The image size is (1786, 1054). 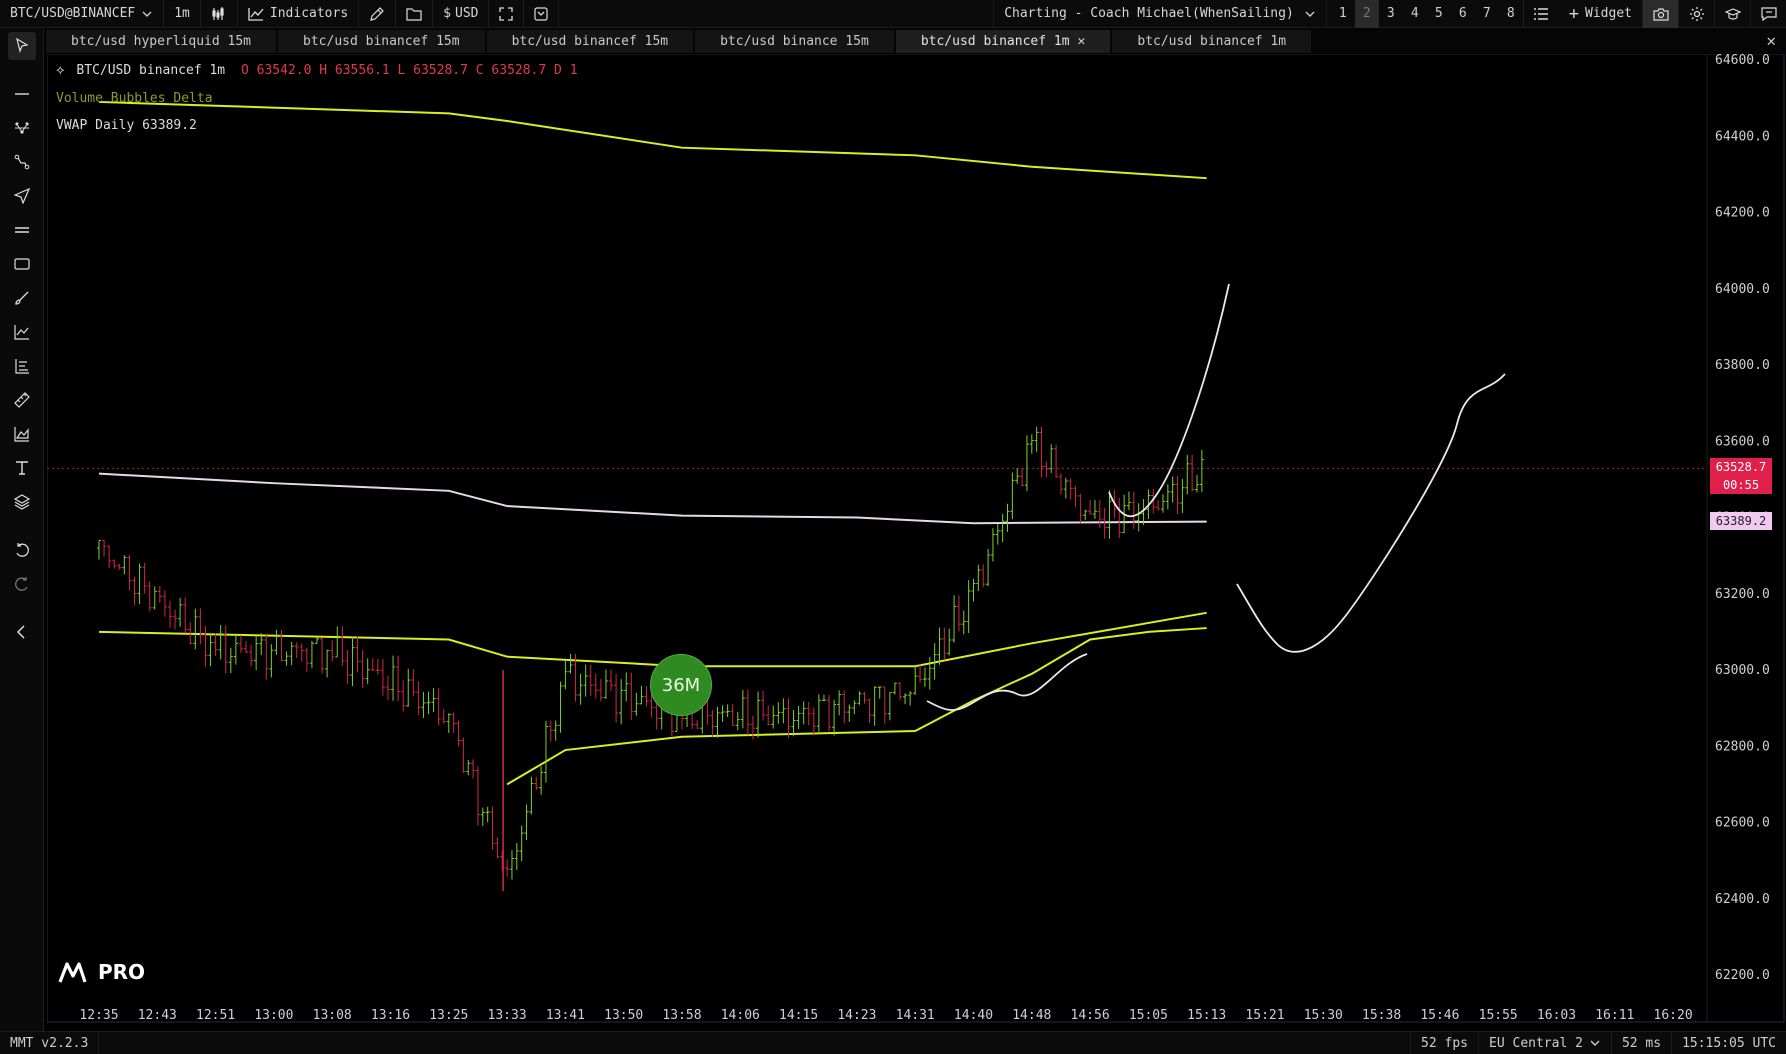 I want to click on price-axis-label: 64000.0, so click(x=1742, y=289).